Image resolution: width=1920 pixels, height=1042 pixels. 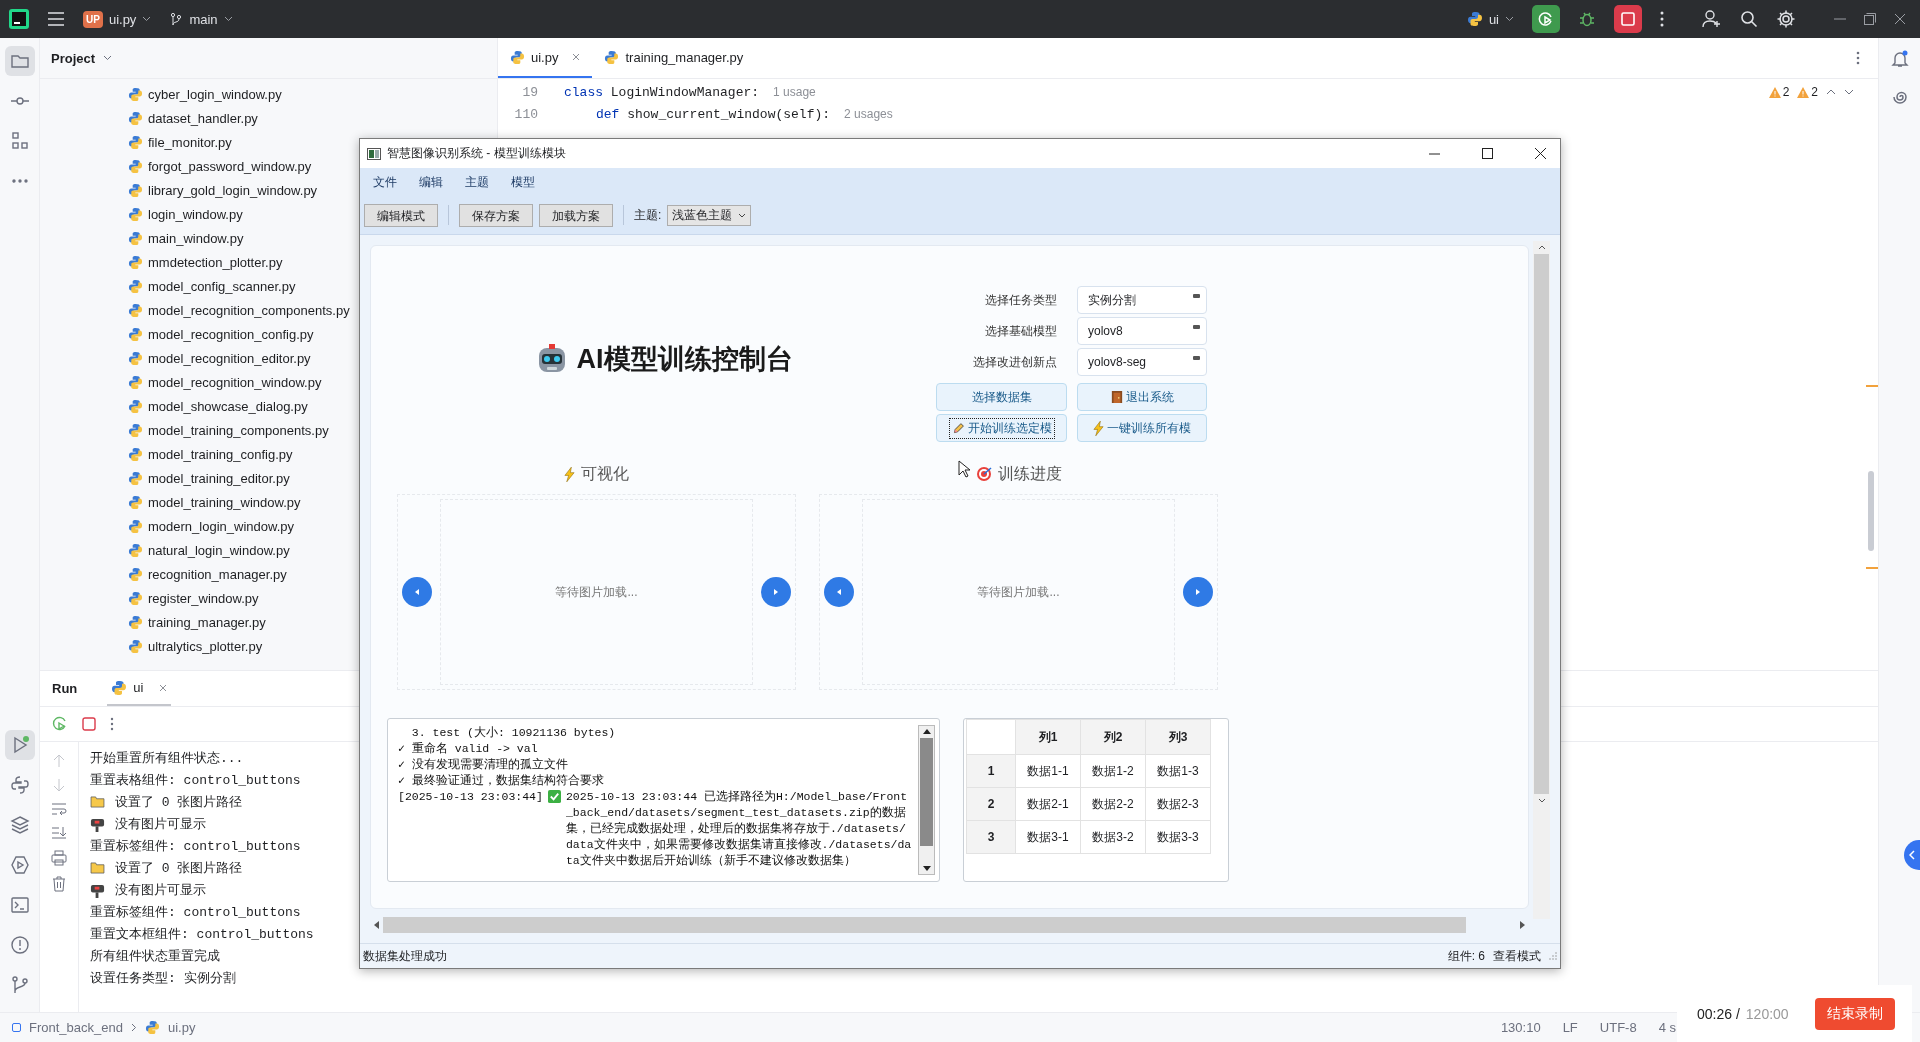 What do you see at coordinates (431, 182) in the screenshot?
I see `menu-item: 编辑` at bounding box center [431, 182].